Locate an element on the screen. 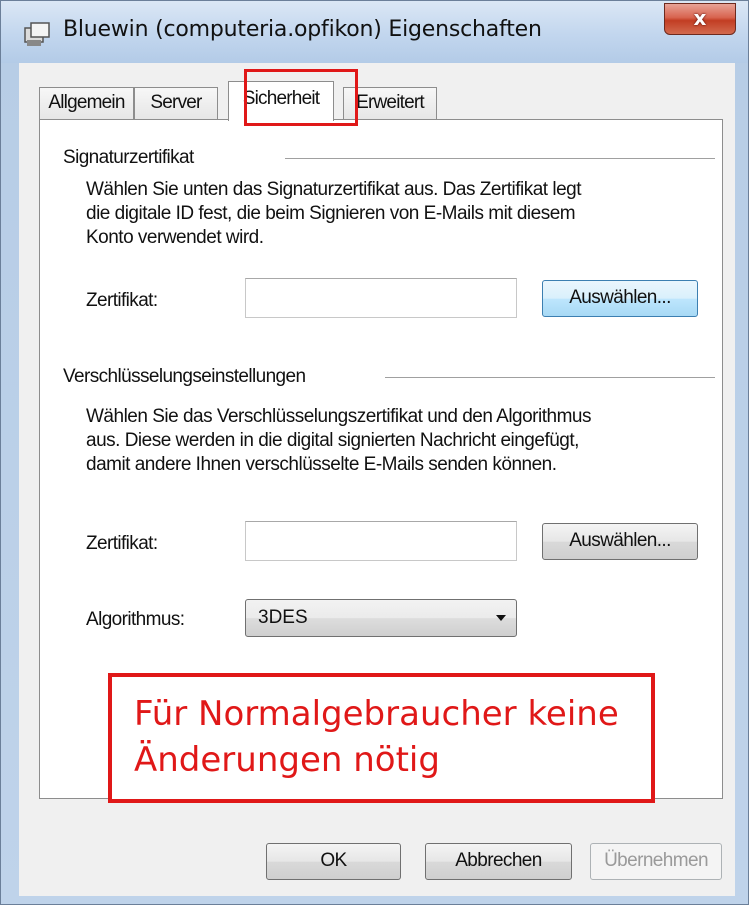 The height and width of the screenshot is (905, 749). annotation-line: Änderungen nötig is located at coordinates (287, 760).